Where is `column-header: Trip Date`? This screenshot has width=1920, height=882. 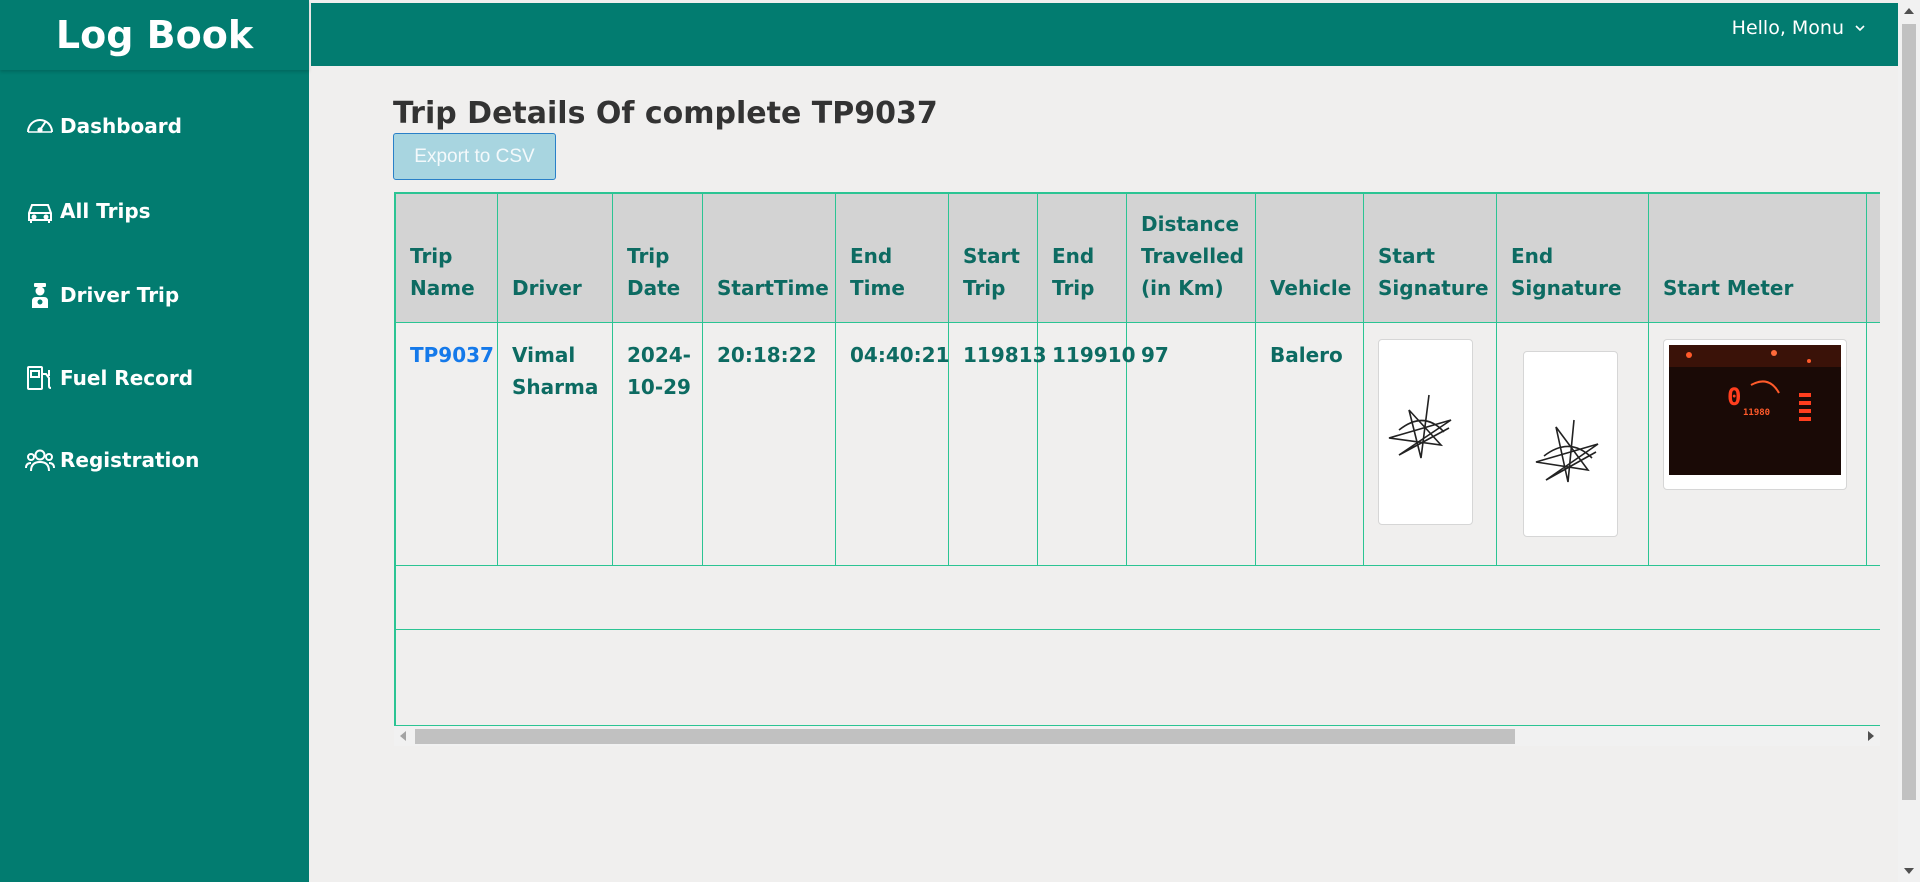
column-header: Trip Date is located at coordinates (657, 258).